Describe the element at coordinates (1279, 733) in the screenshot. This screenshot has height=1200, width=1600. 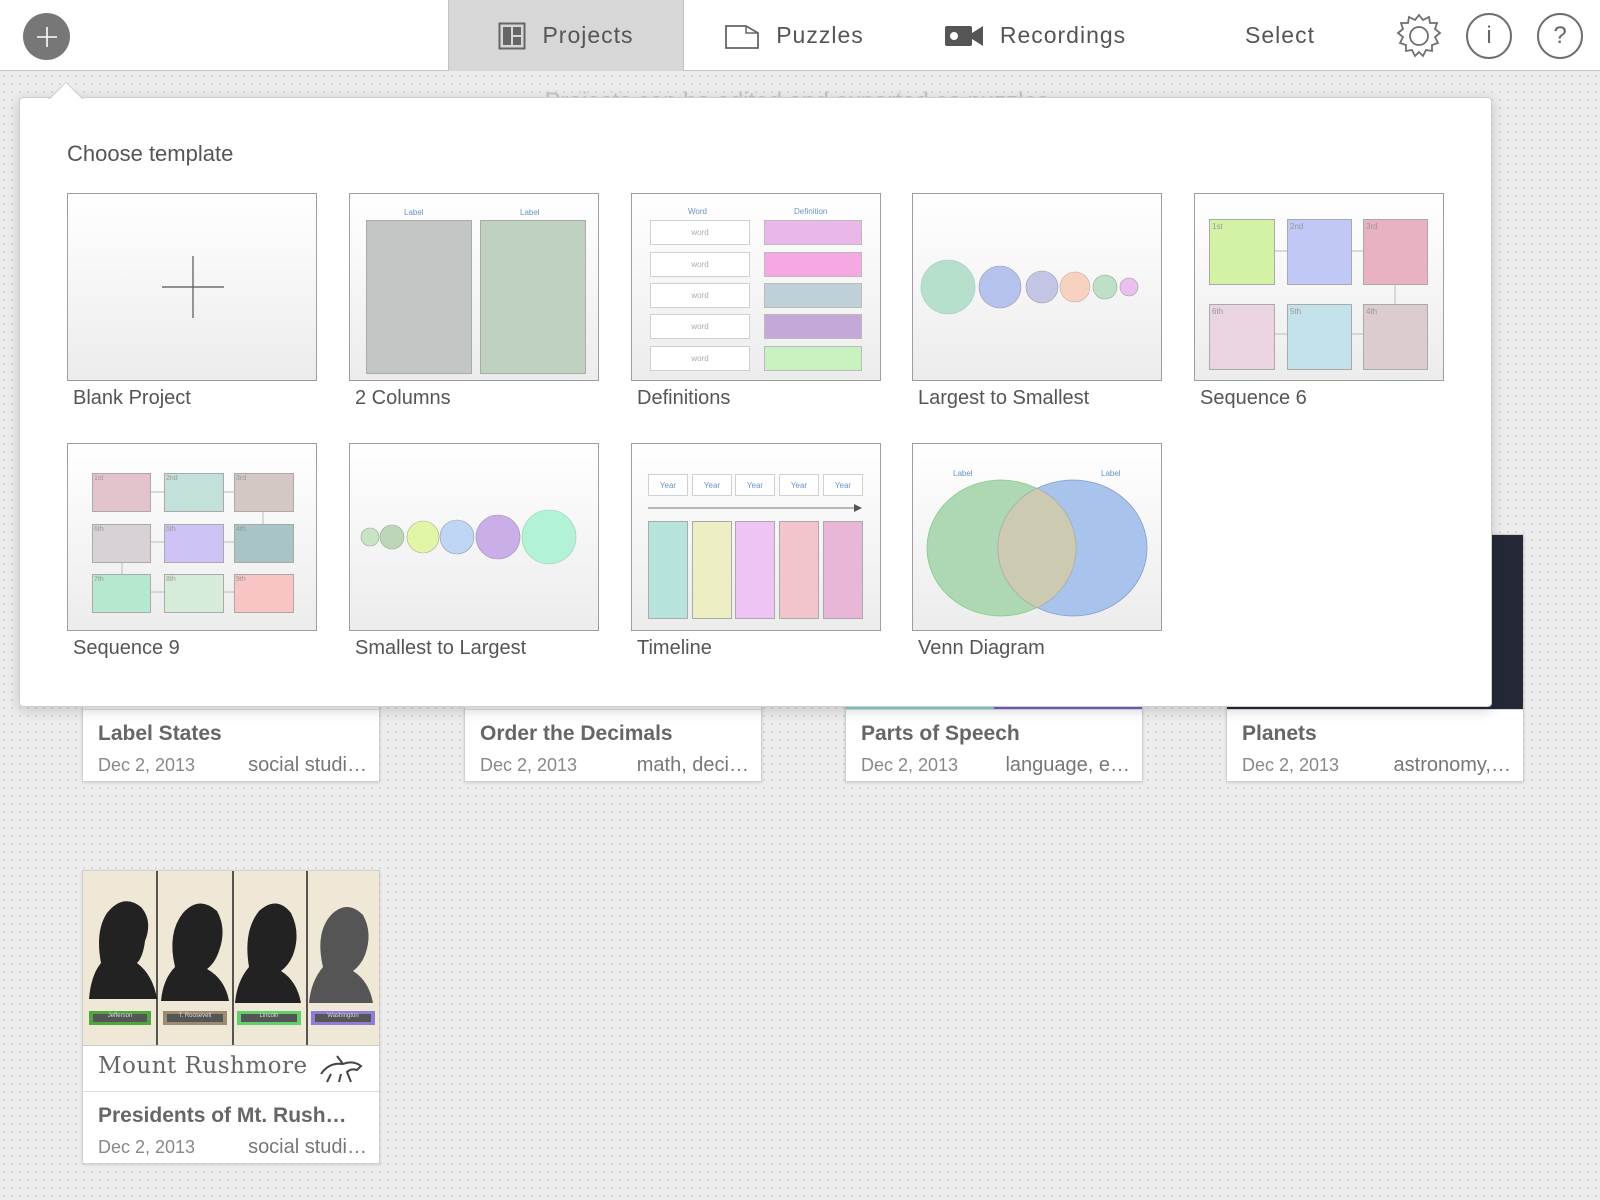
I see `project-title: Planets` at that location.